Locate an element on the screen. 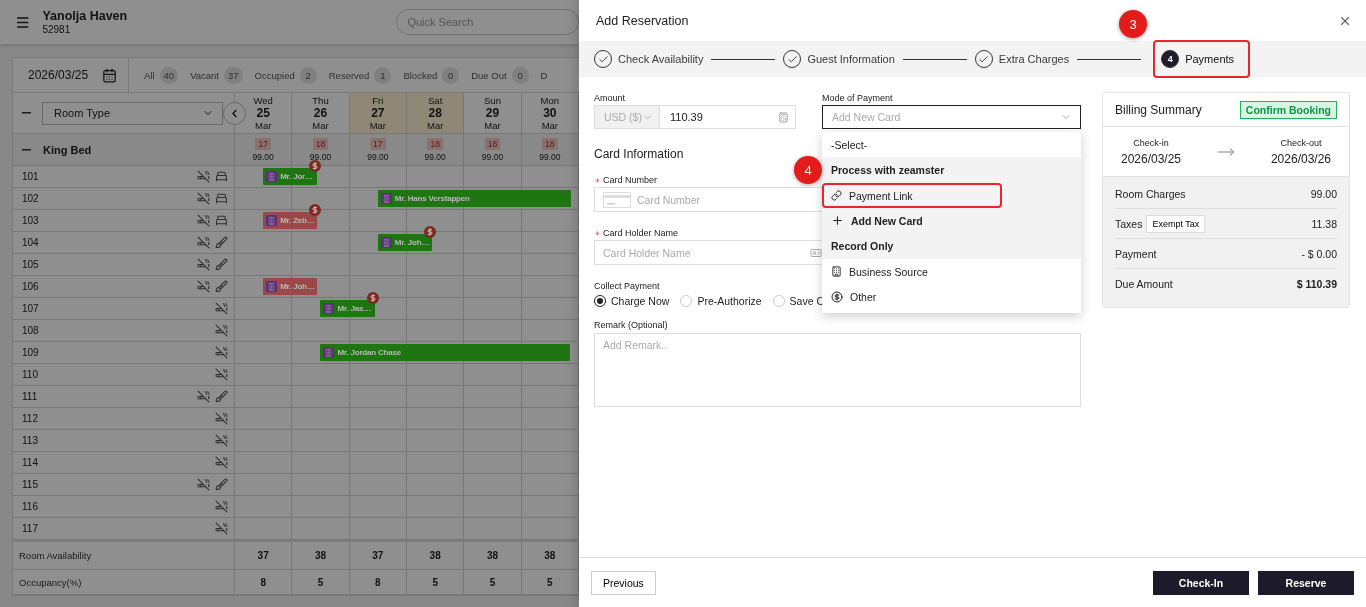 The image size is (1366, 607). step: 4 Payments is located at coordinates (1202, 59).